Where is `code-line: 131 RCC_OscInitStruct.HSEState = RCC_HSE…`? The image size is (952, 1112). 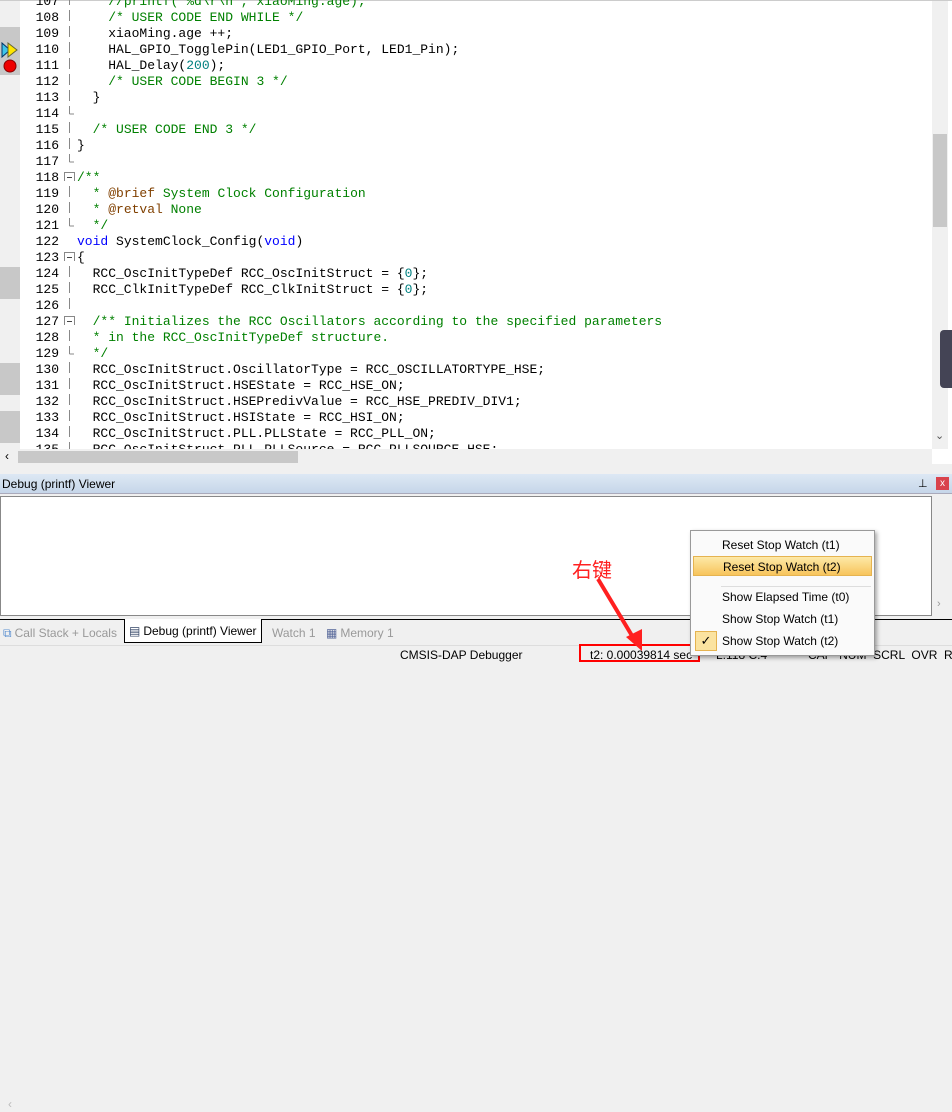
code-line: 131 RCC_OscInitStruct.HSEState = RCC_HSE… is located at coordinates (466, 386).